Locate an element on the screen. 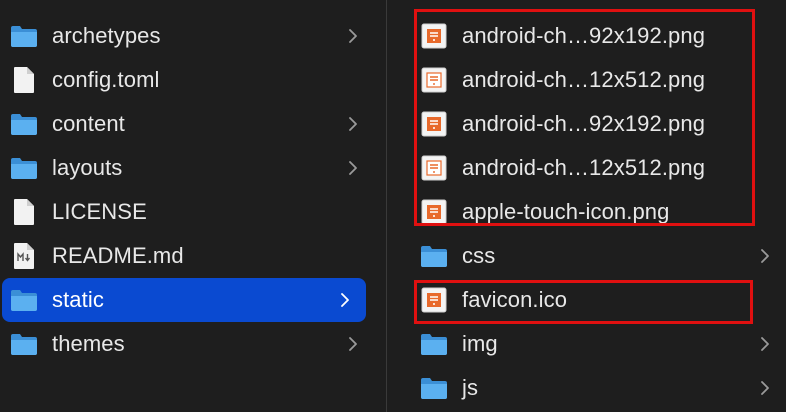 The image size is (786, 412). item-label: LICENSE is located at coordinates (99, 211).